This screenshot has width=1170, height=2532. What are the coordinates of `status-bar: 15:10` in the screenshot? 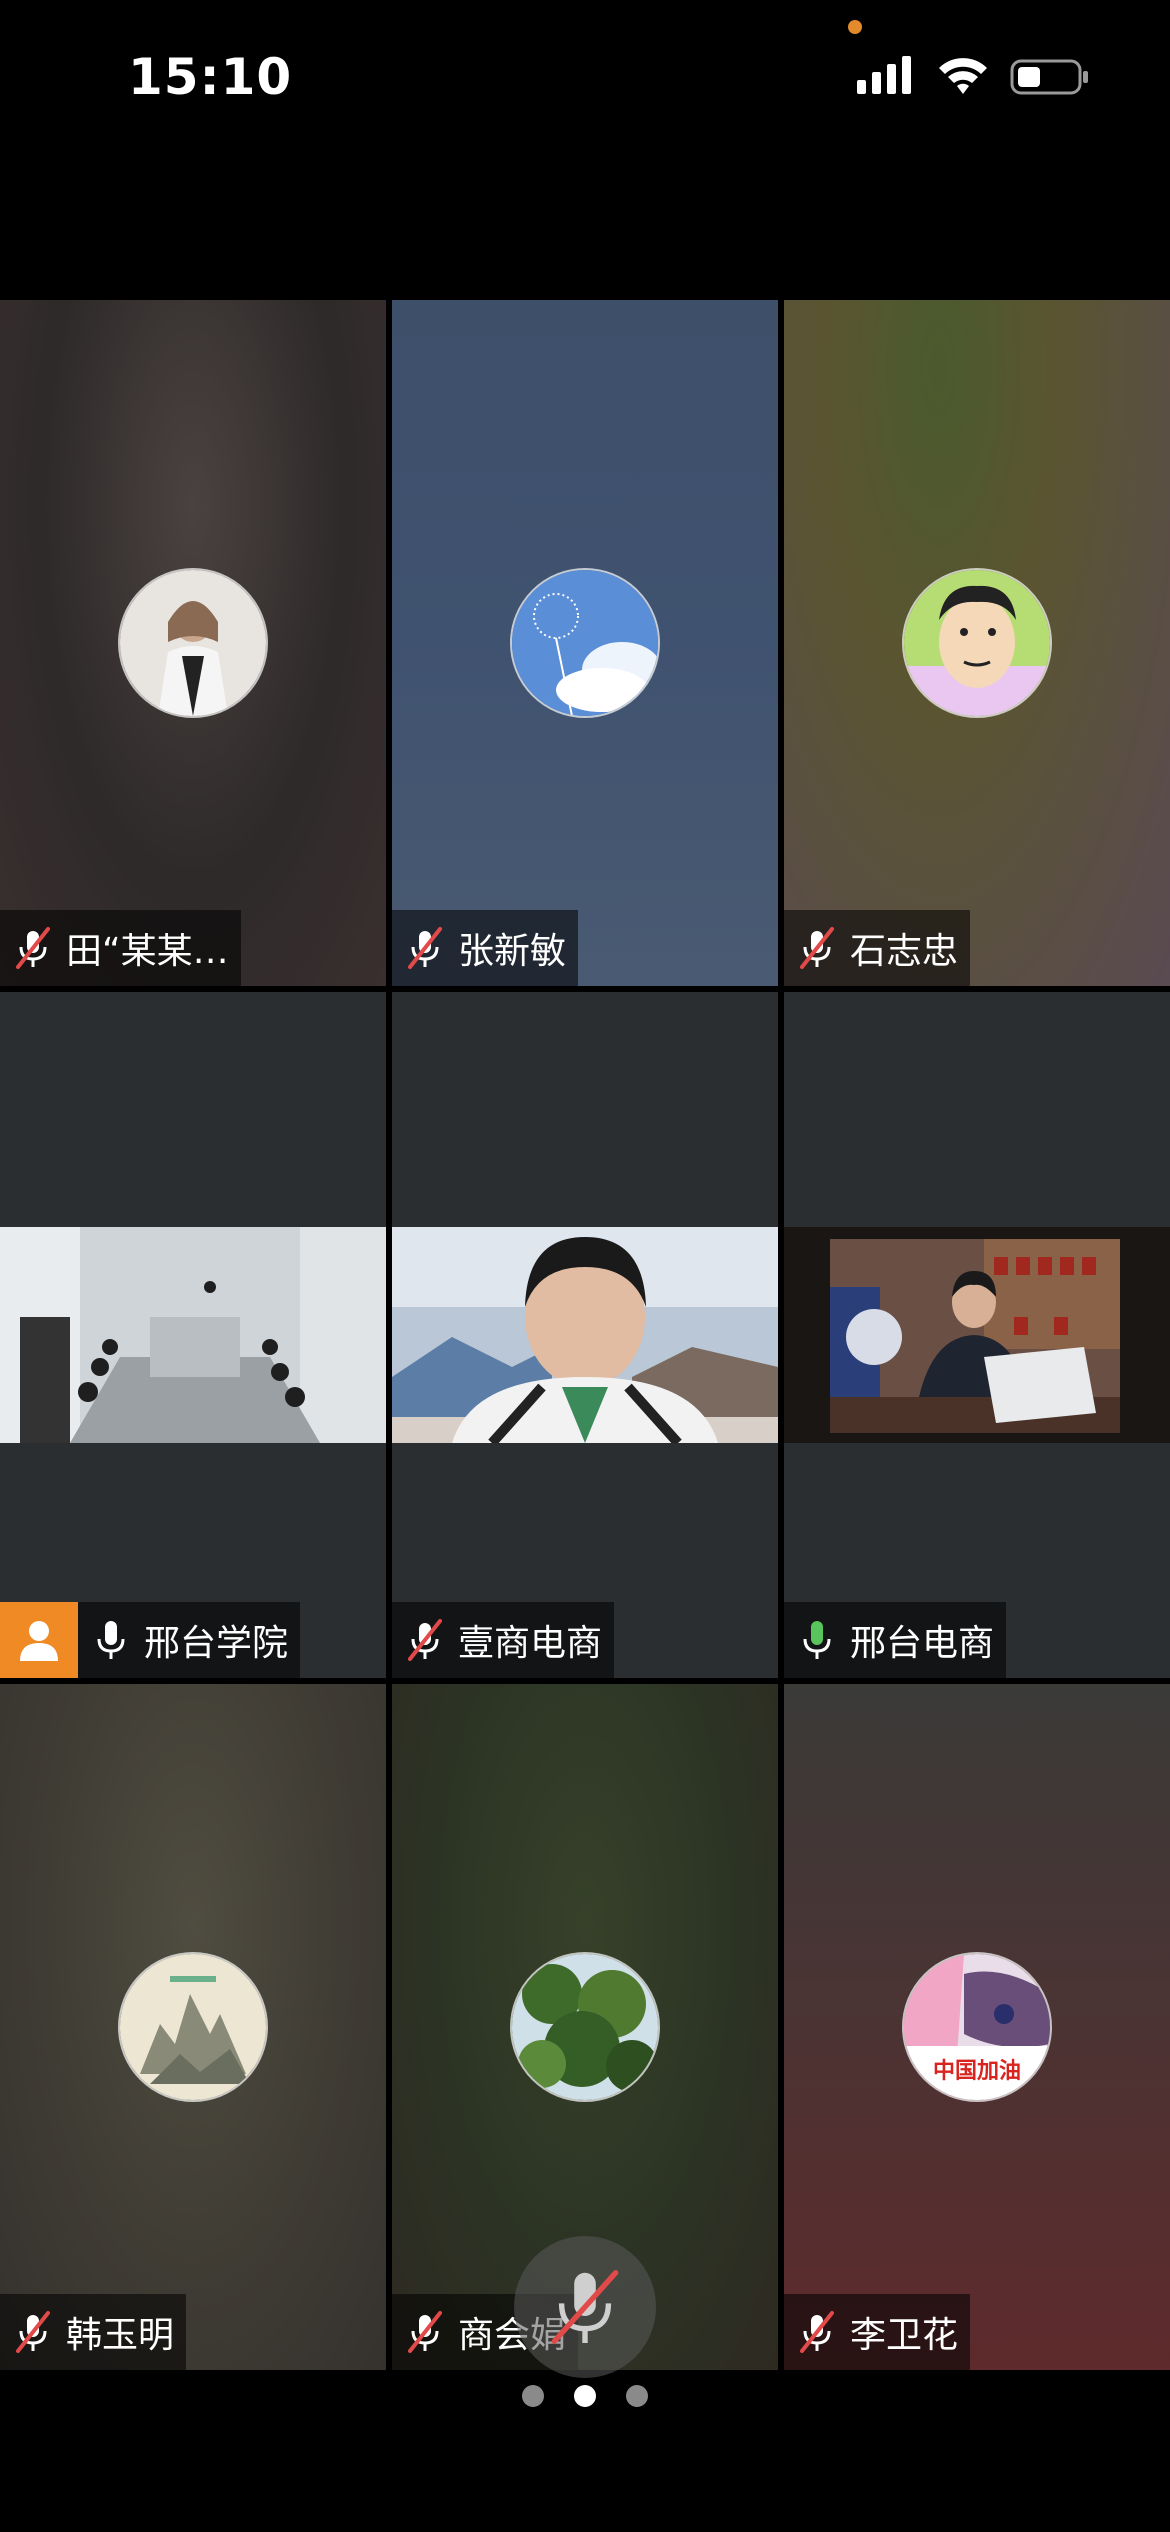 It's located at (585, 75).